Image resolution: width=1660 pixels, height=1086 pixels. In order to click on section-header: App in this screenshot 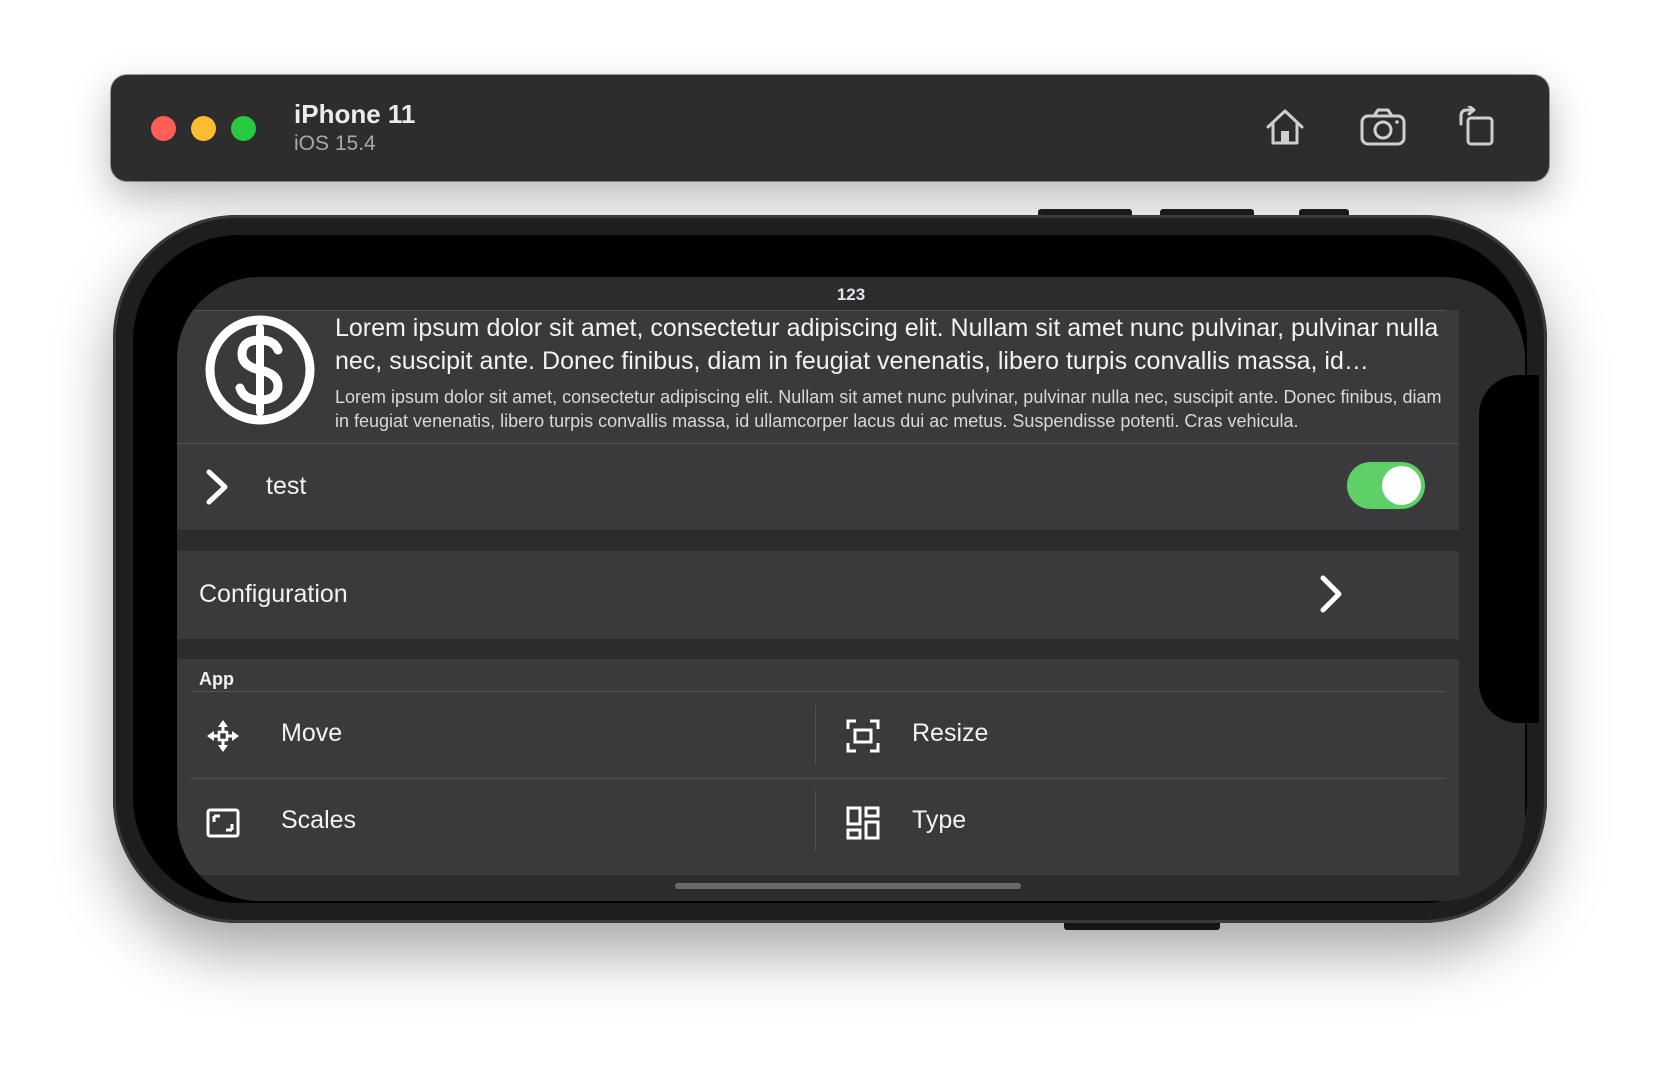, I will do `click(216, 679)`.